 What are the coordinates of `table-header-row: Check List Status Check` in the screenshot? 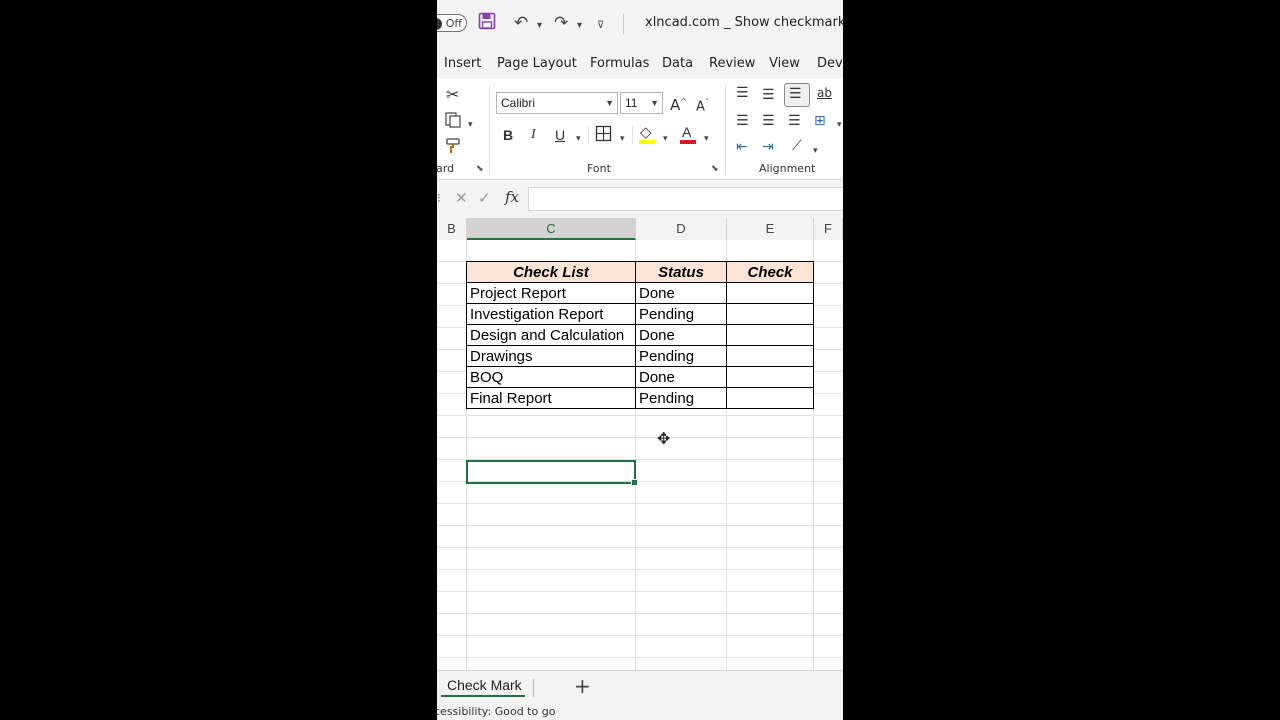 It's located at (640, 272).